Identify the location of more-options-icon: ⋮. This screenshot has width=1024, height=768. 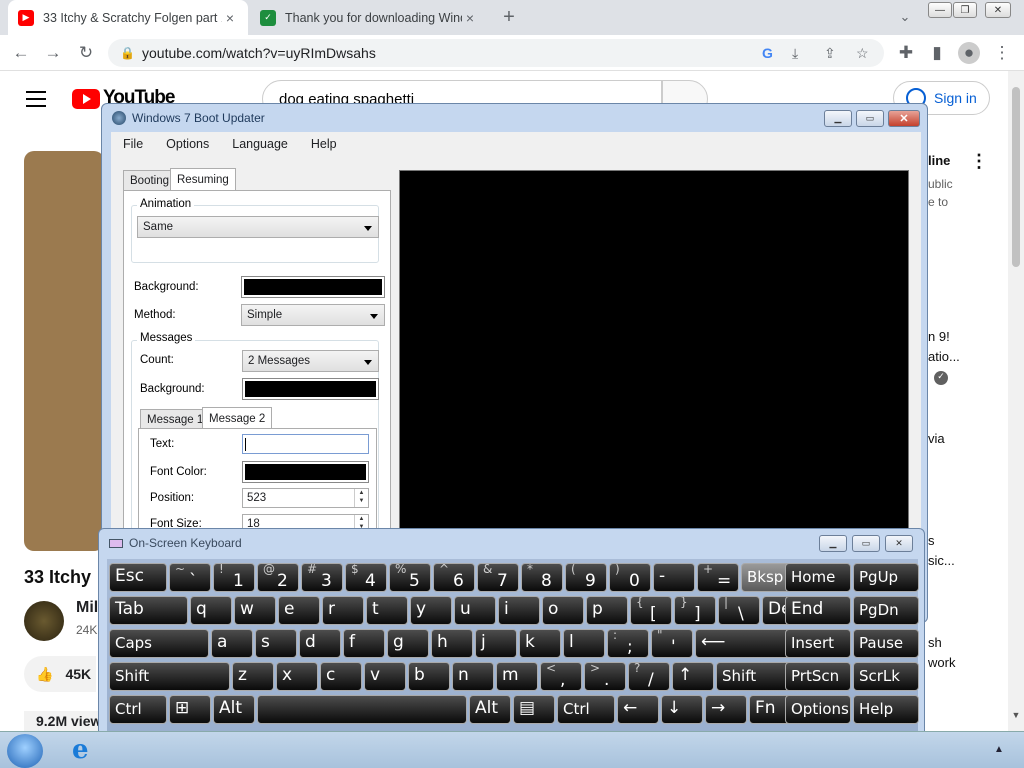
(979, 161).